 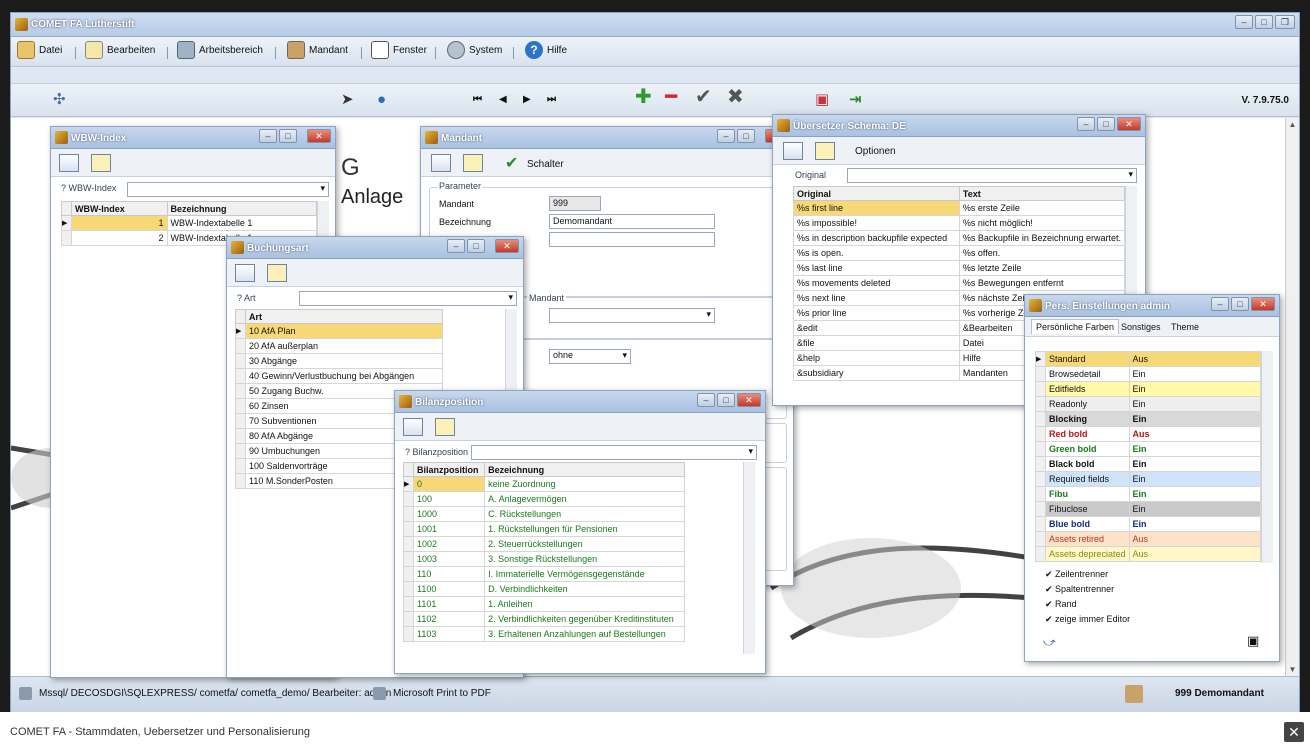 What do you see at coordinates (584, 469) in the screenshot?
I see `col-bezeichnung: Bezeichnung` at bounding box center [584, 469].